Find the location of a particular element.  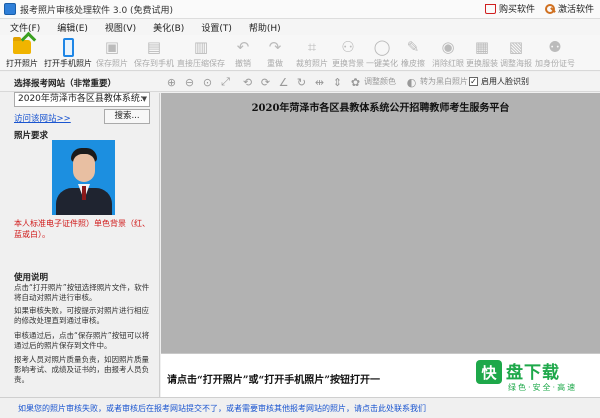

change-clothes-label: 更换服装 is located at coordinates (482, 63).